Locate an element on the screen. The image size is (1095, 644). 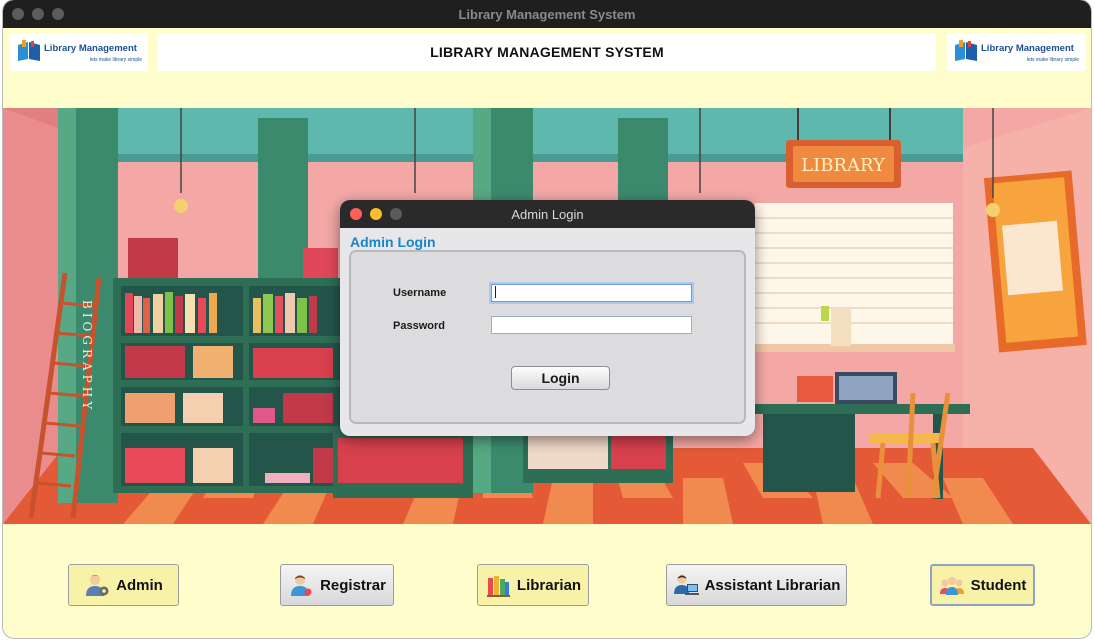
login-button: Login is located at coordinates (560, 378).